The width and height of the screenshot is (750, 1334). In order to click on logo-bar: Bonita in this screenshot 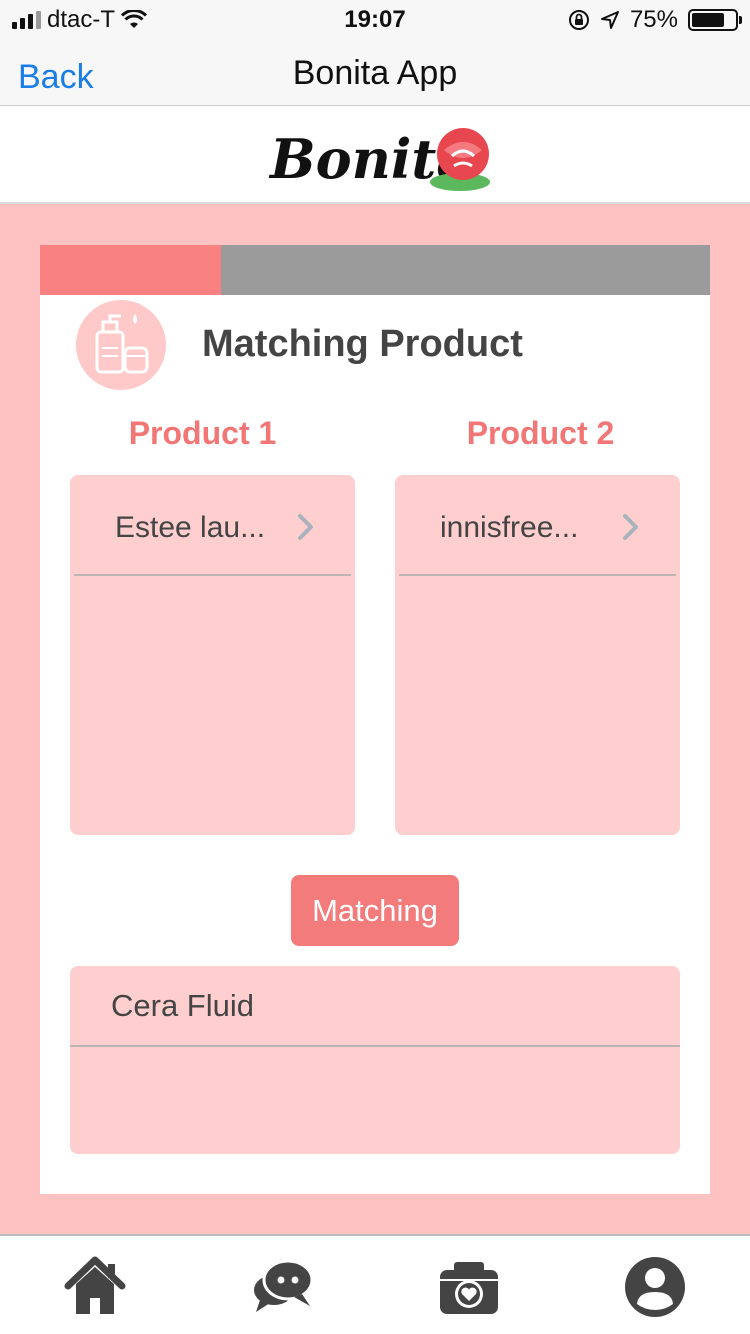, I will do `click(375, 155)`.